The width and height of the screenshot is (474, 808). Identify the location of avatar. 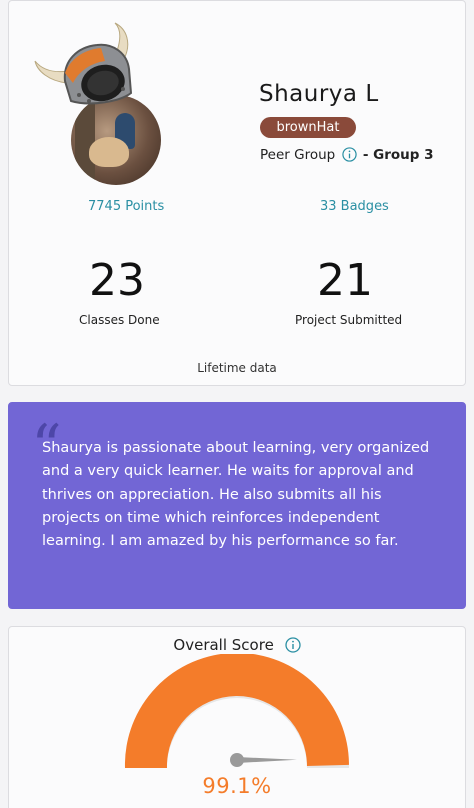
(101, 103).